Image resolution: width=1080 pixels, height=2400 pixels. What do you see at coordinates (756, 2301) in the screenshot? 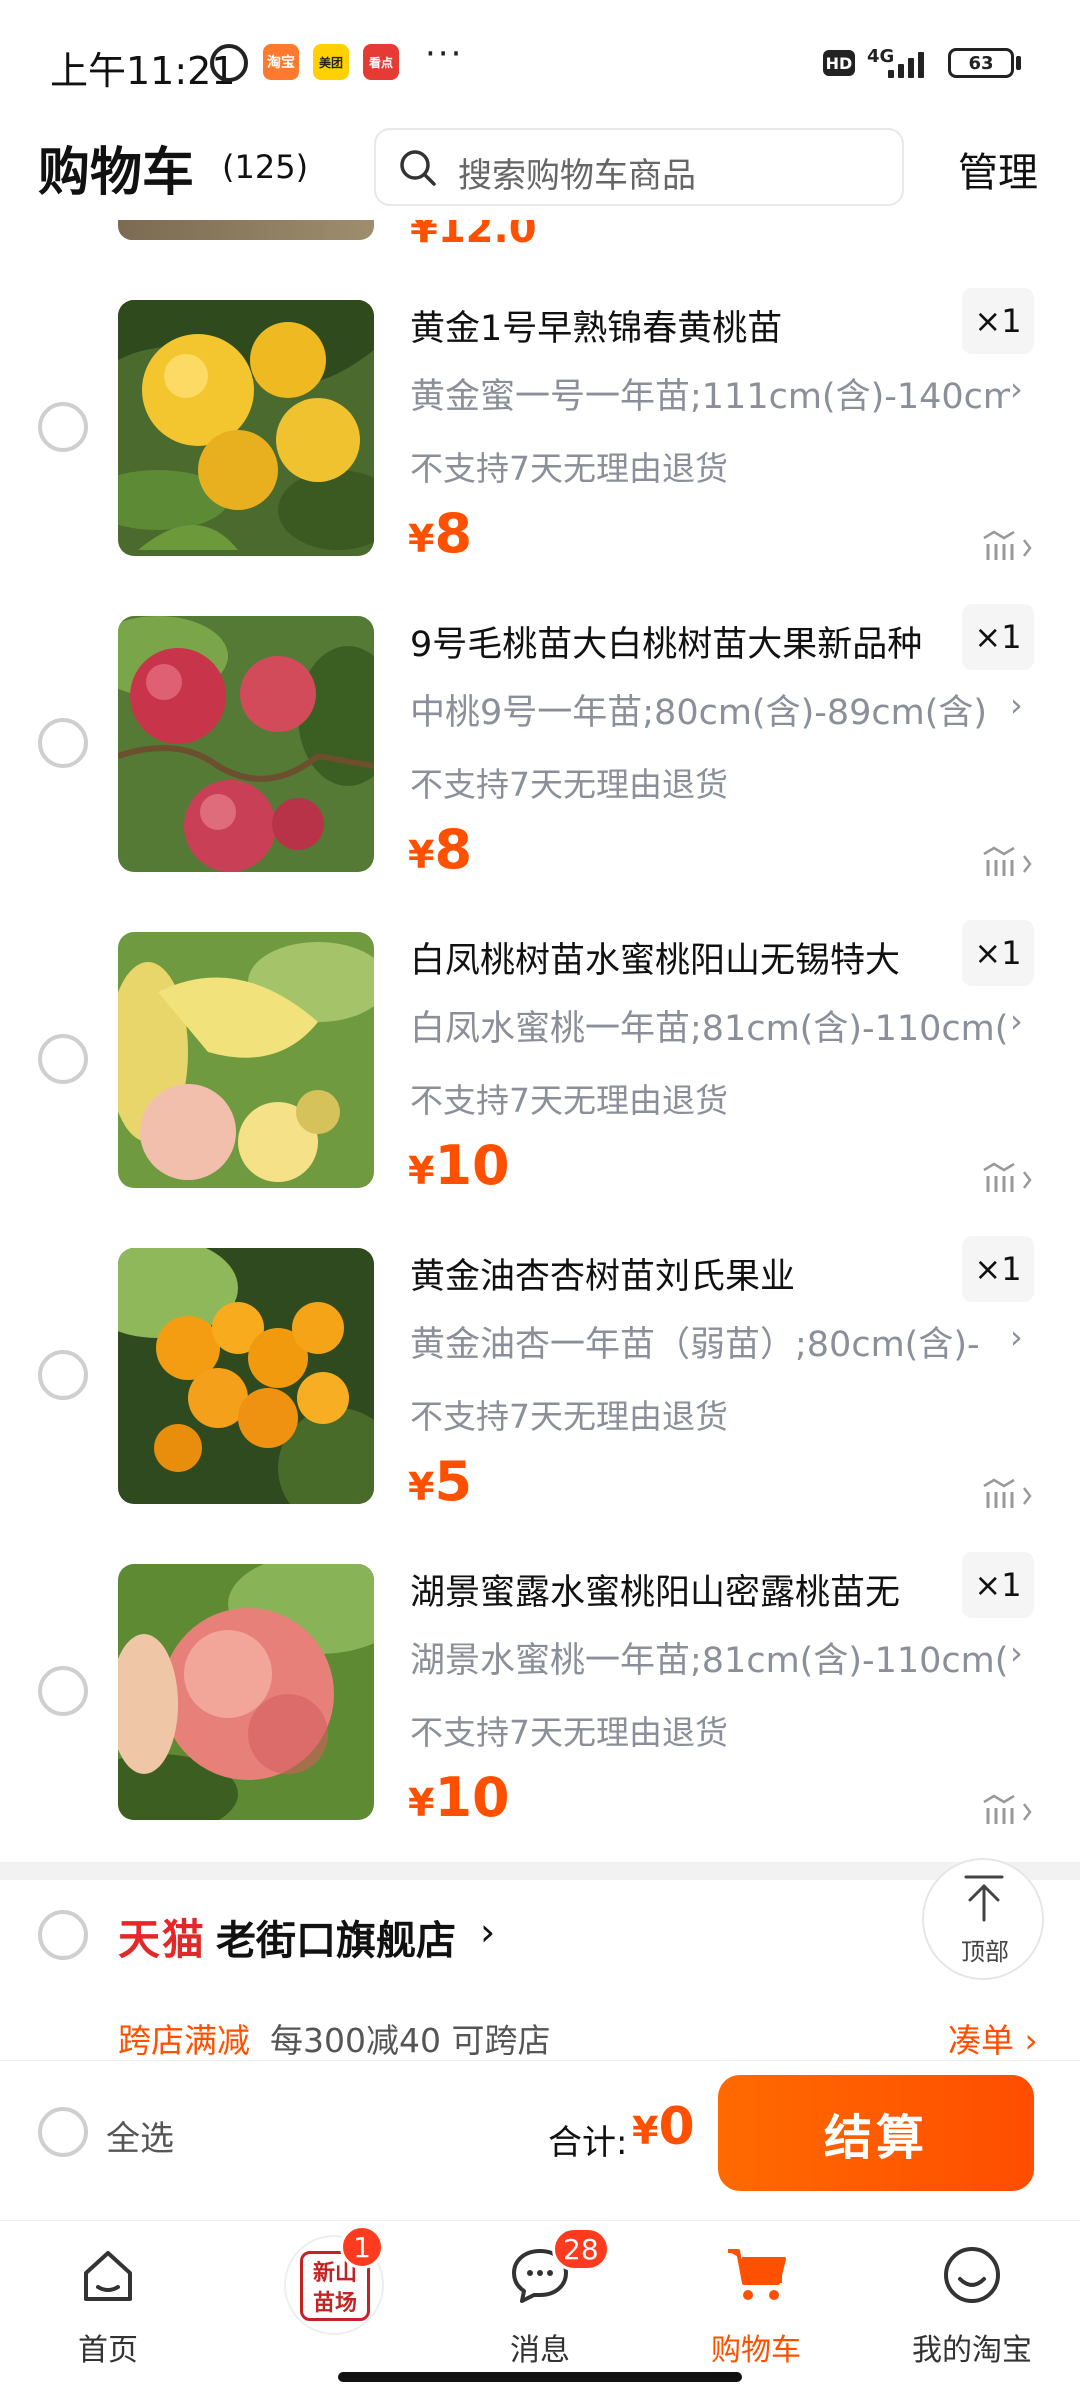
I see `tab-cart: 购物车` at bounding box center [756, 2301].